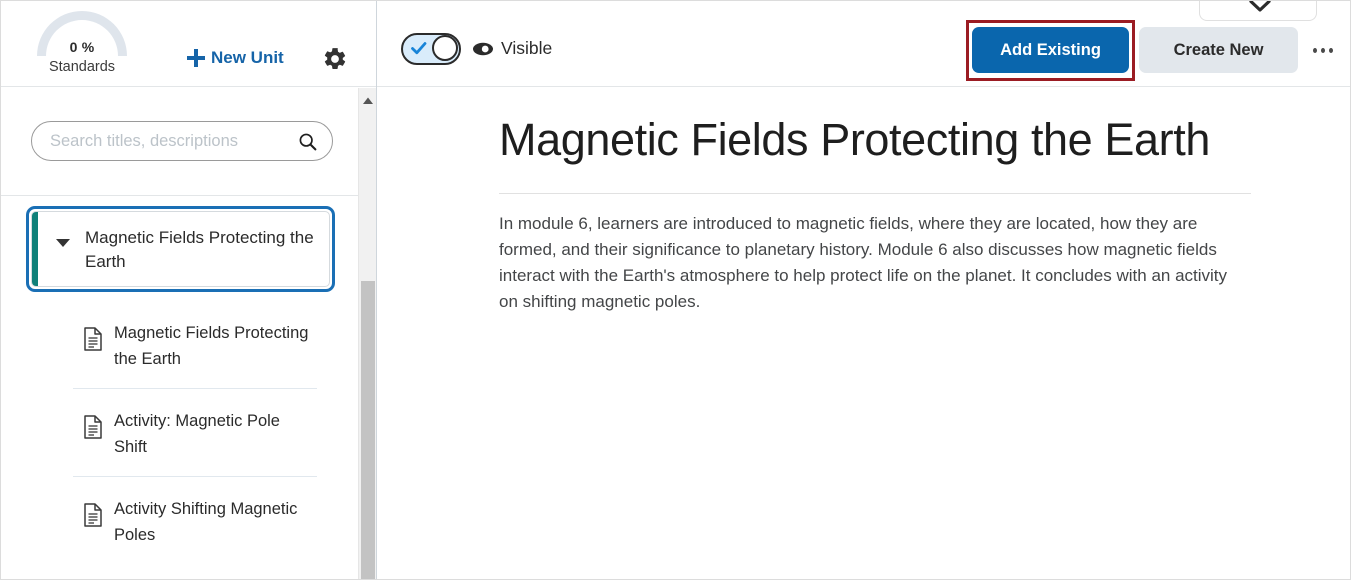  I want to click on sidebar-header: 0 % Standards New Unit, so click(188, 44).